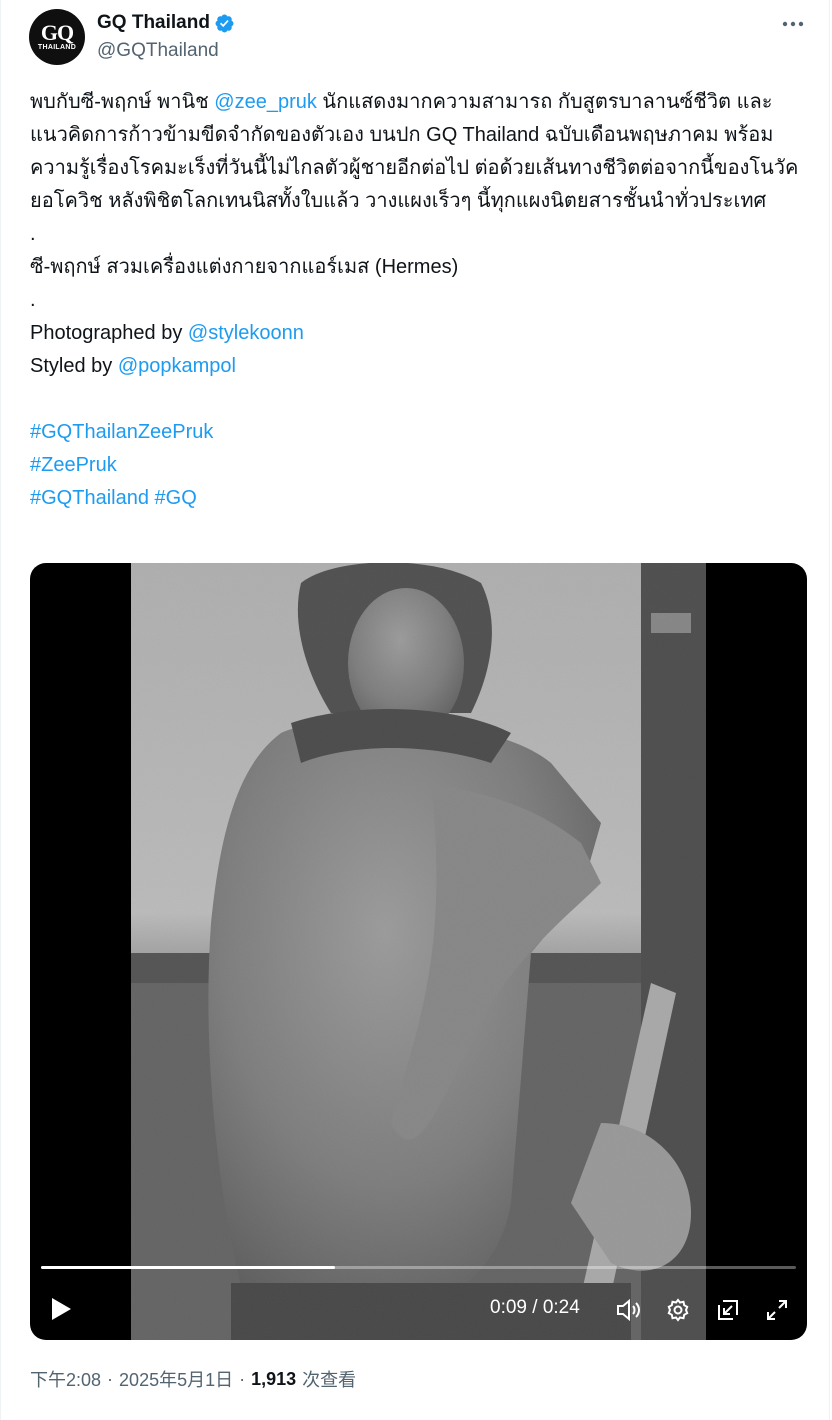 The width and height of the screenshot is (832, 1420). Describe the element at coordinates (508, 1307) in the screenshot. I see `video-current-time: 0:09` at that location.